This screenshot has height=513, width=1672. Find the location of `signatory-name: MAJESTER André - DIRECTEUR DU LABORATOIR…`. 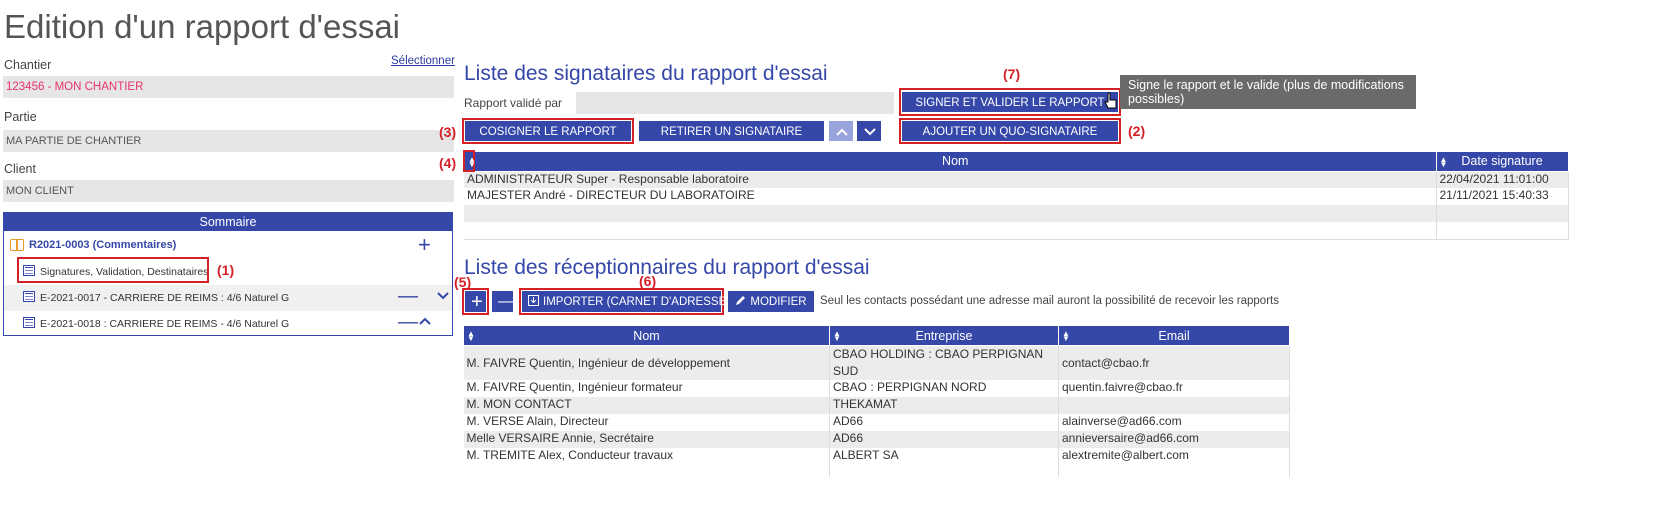

signatory-name: MAJESTER André - DIRECTEUR DU LABORATOIR… is located at coordinates (950, 196).